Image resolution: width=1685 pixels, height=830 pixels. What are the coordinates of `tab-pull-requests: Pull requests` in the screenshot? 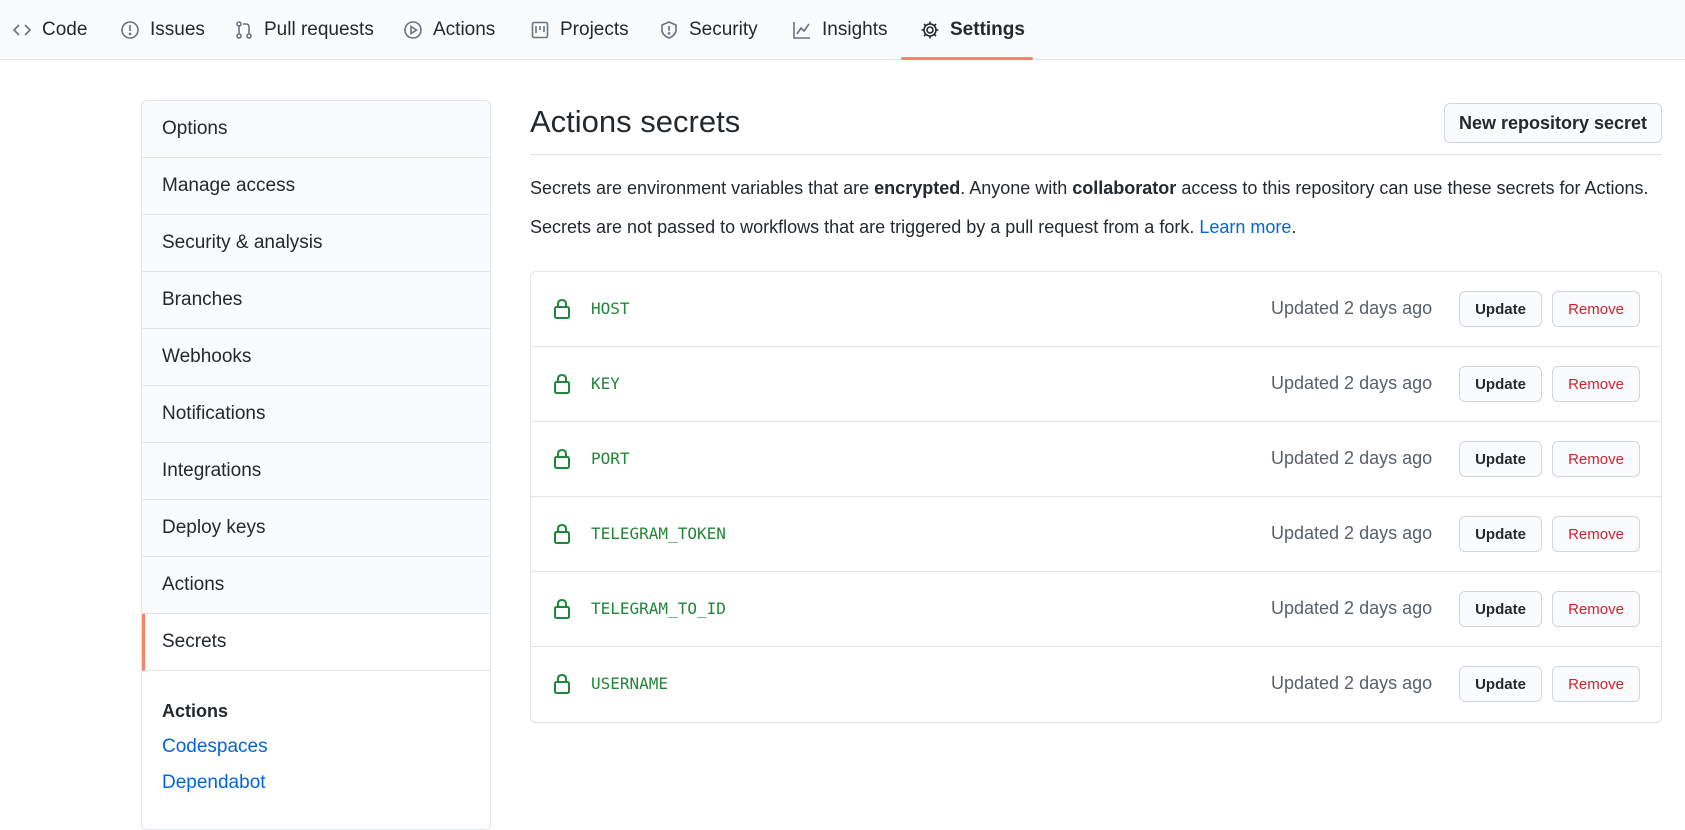 It's located at (304, 30).